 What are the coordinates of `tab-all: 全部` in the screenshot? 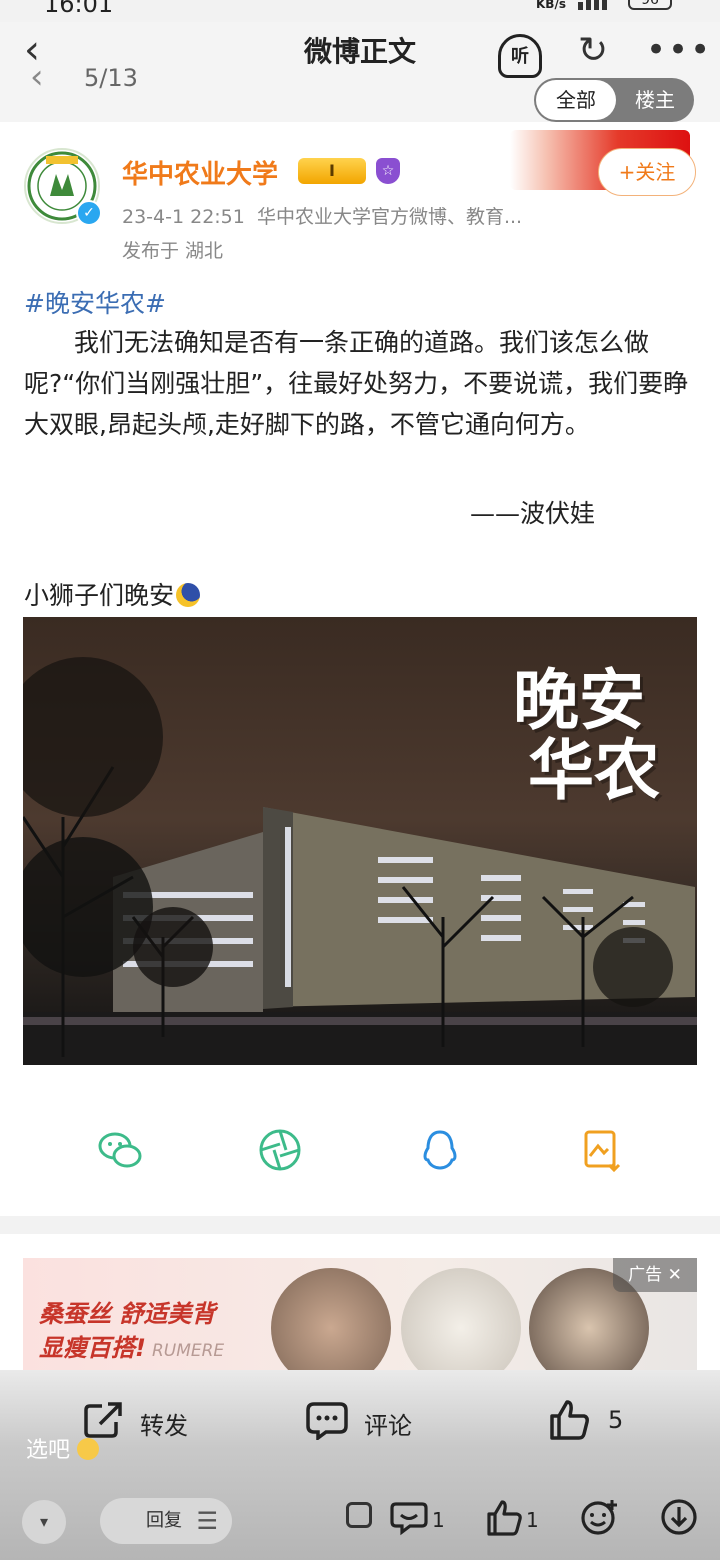 It's located at (576, 100).